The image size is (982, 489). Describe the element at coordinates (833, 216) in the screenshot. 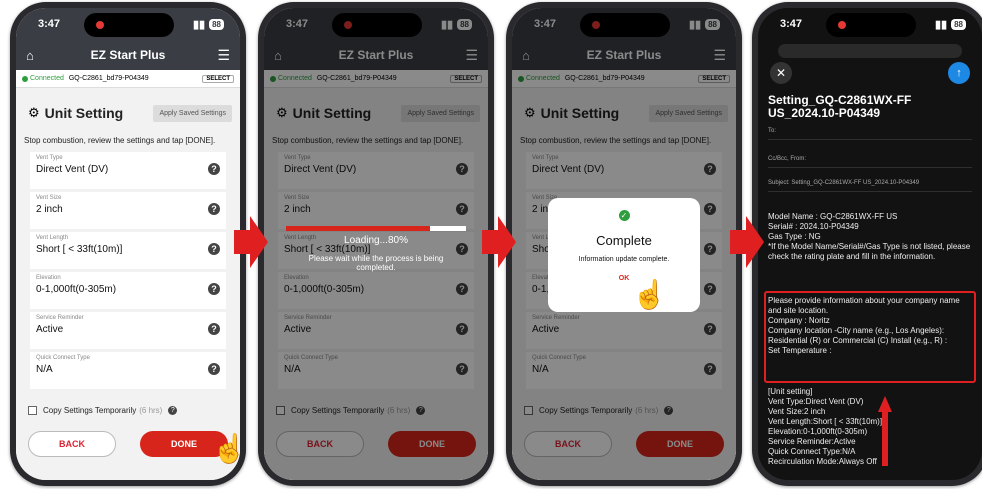

I see `email-body-line: Model Name : GQ-C2861WX-FF US` at that location.